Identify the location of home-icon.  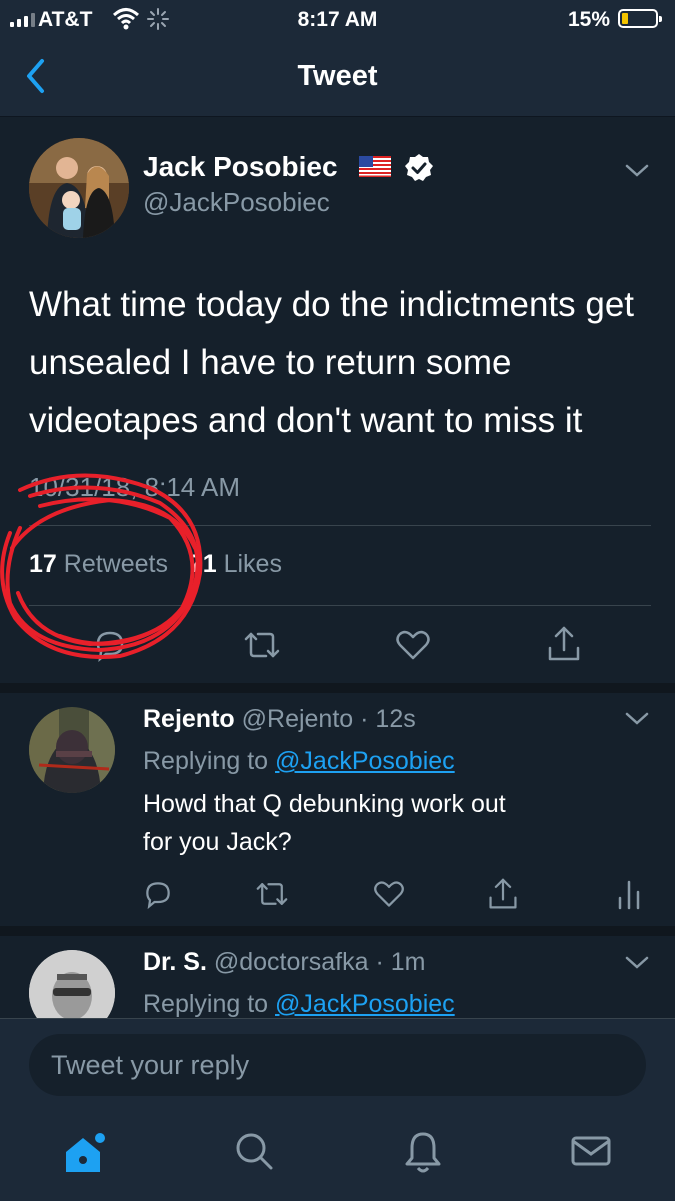
(85, 1153).